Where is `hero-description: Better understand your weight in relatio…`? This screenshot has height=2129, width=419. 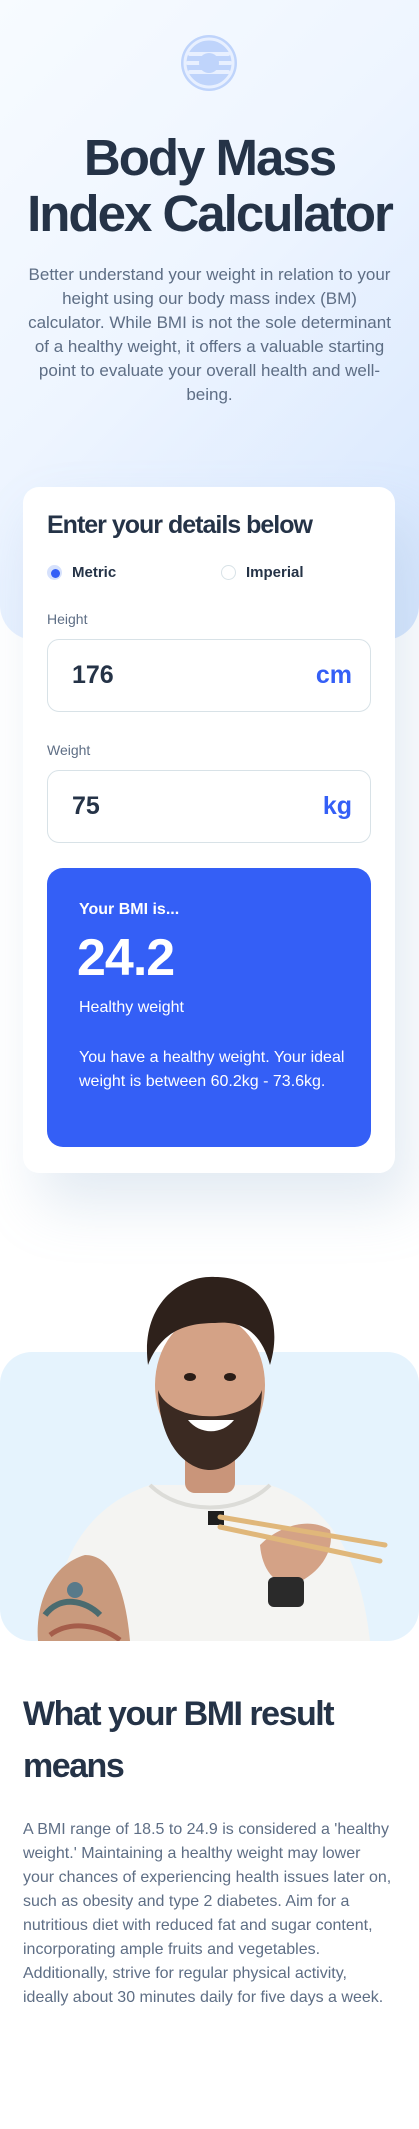 hero-description: Better understand your weight in relatio… is located at coordinates (209, 334).